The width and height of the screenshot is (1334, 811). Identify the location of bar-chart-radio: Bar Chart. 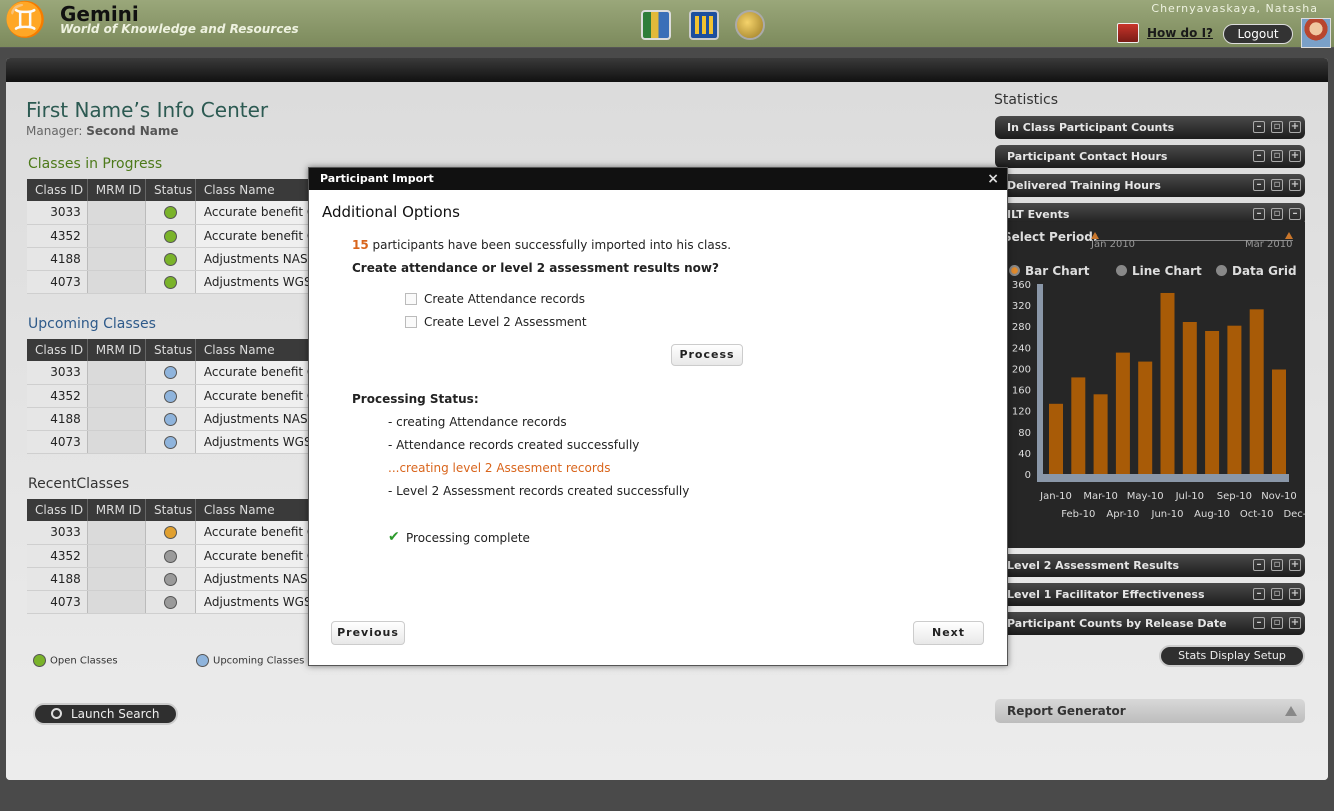
(1049, 271).